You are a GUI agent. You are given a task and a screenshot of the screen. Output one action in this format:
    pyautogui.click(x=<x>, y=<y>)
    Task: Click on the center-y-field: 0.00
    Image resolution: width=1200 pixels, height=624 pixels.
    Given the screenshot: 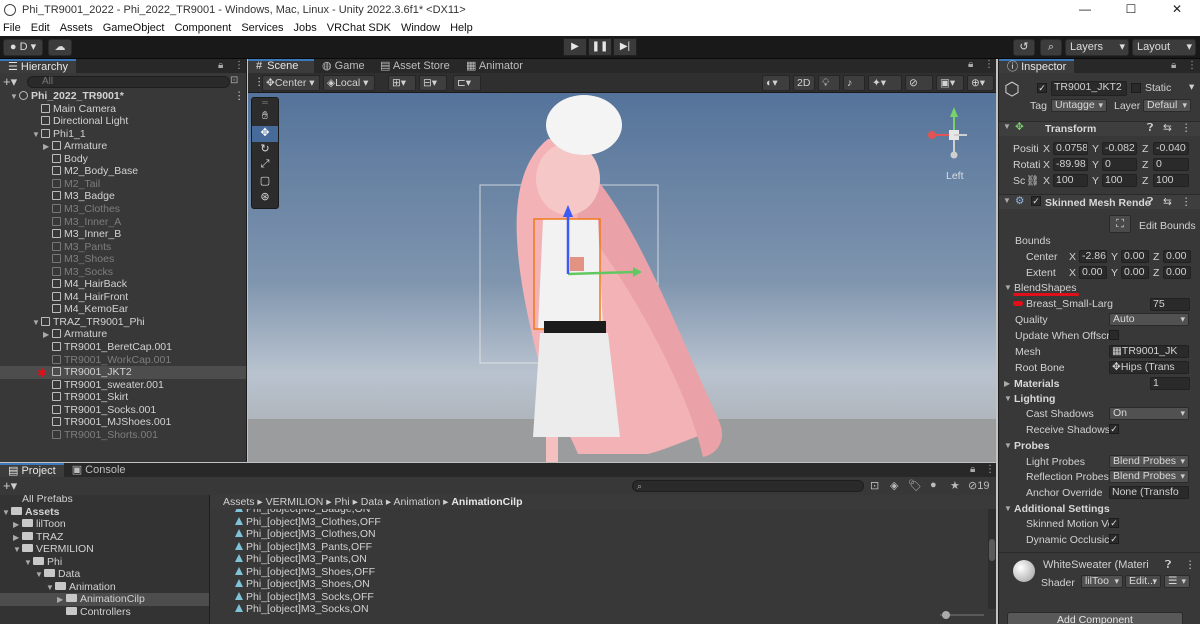 What is the action you would take?
    pyautogui.click(x=1135, y=256)
    